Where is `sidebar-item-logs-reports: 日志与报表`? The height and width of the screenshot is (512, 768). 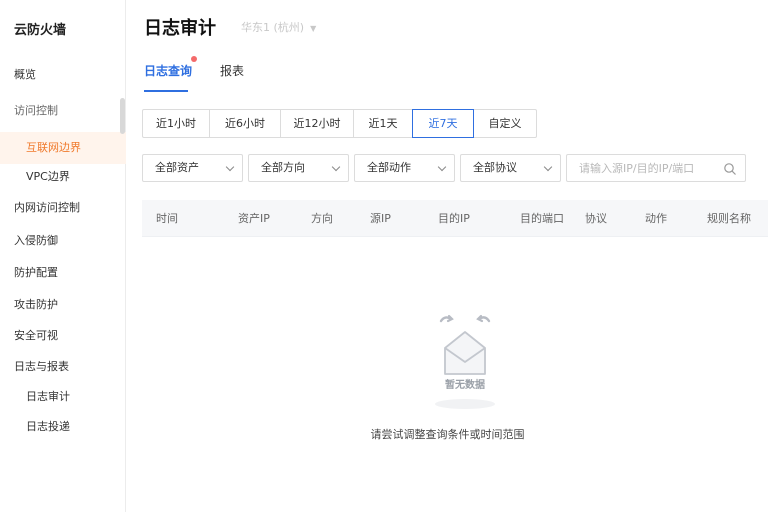
sidebar-item-logs-reports: 日志与报表 is located at coordinates (63, 367).